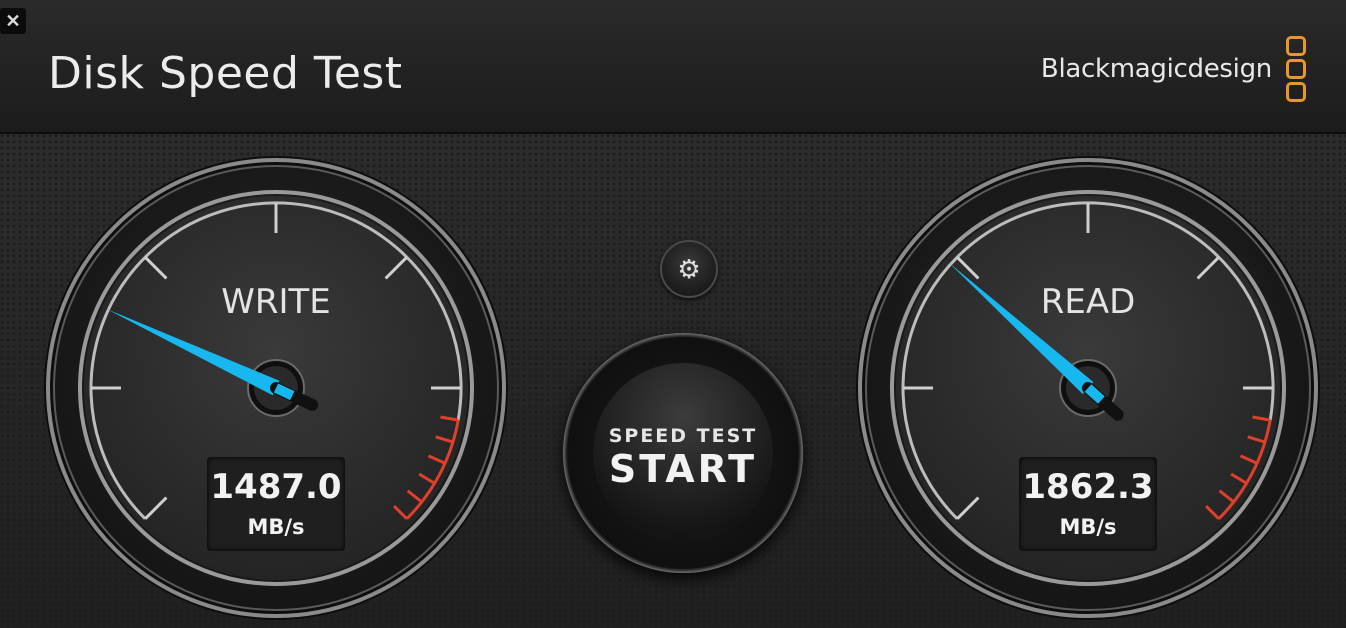 This screenshot has height=628, width=1346. What do you see at coordinates (1156, 69) in the screenshot?
I see `brand-name: Blackmagicdesign` at bounding box center [1156, 69].